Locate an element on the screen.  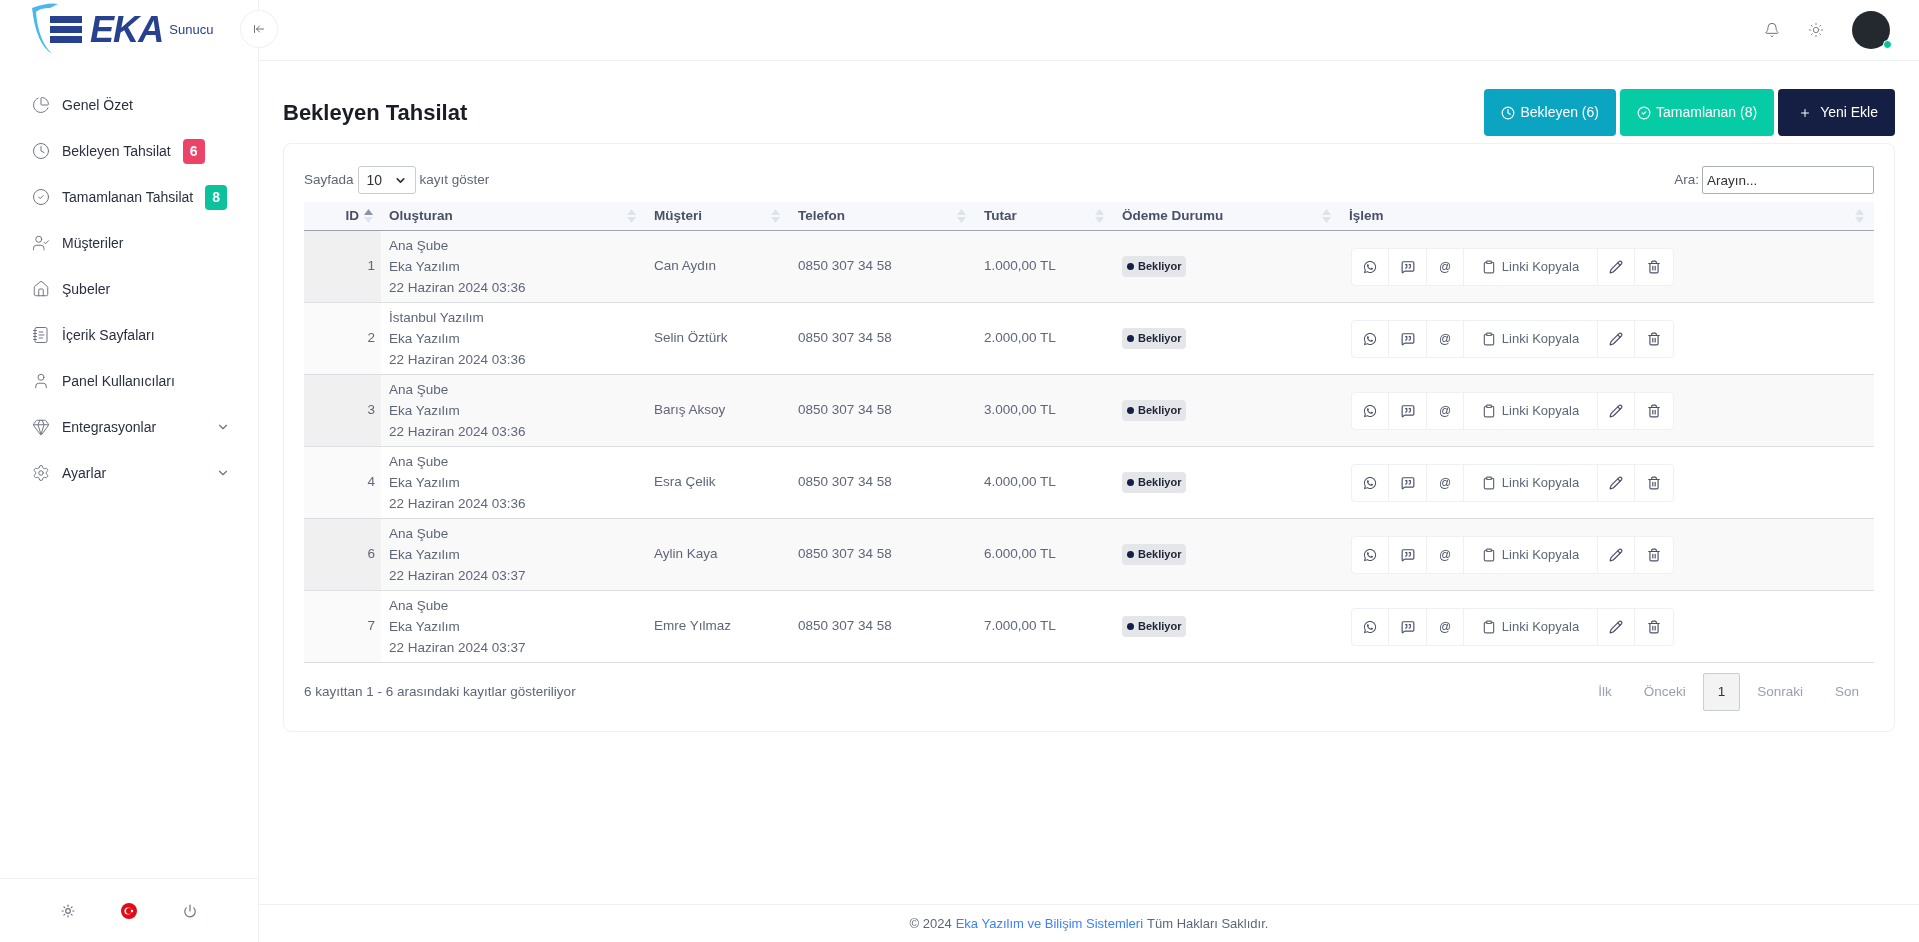
page-length-label: kayıt göster is located at coordinates (454, 179).